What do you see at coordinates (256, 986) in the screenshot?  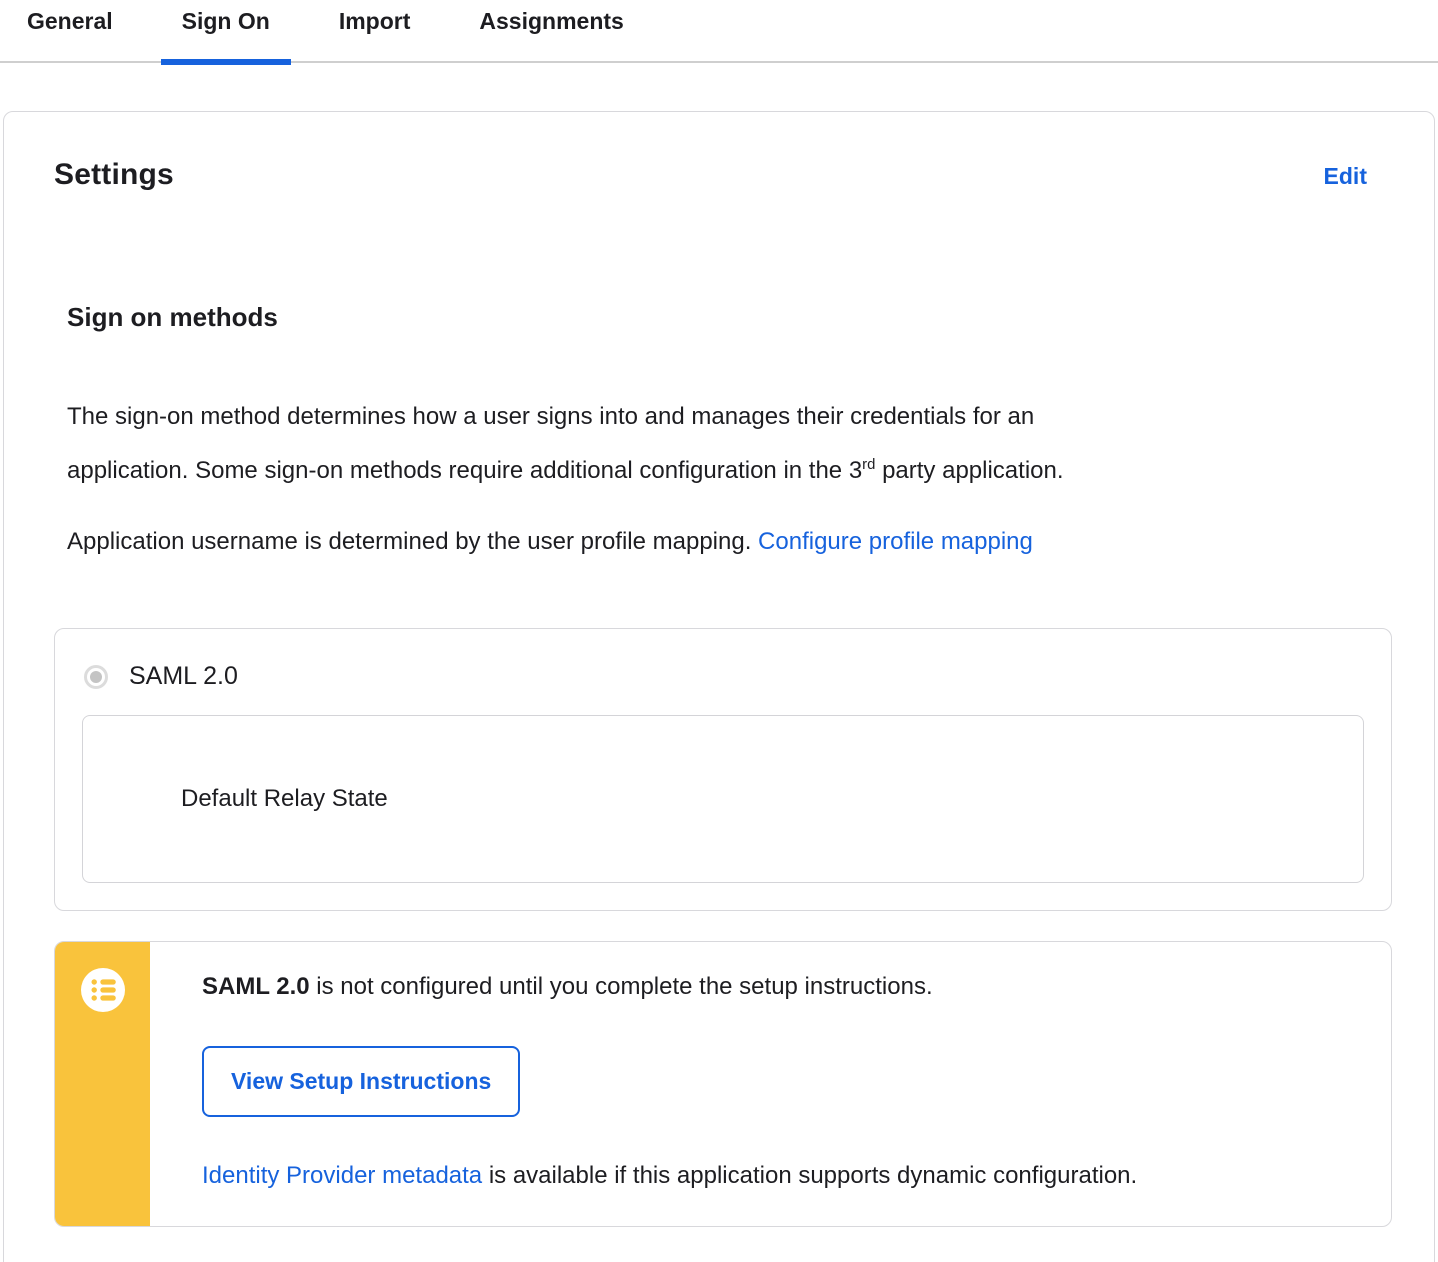 I see `callout-message-strong: SAML 2.0` at bounding box center [256, 986].